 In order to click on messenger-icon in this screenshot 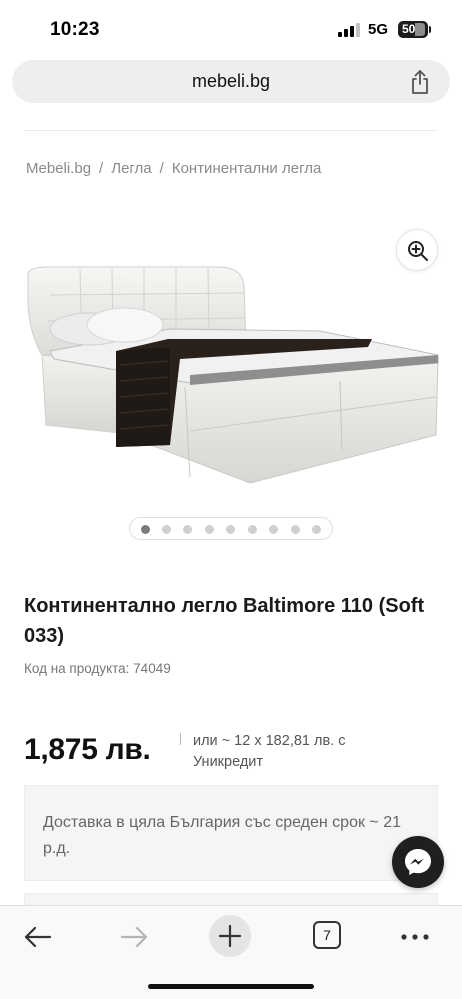, I will do `click(418, 862)`.